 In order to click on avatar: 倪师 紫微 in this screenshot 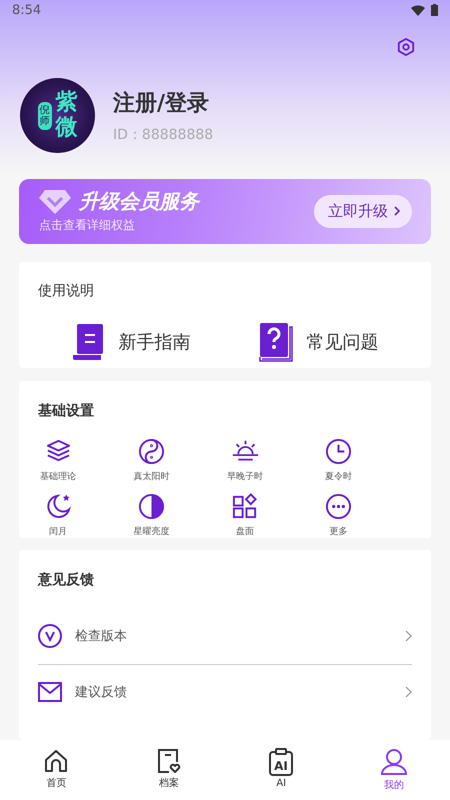, I will do `click(57, 115)`.